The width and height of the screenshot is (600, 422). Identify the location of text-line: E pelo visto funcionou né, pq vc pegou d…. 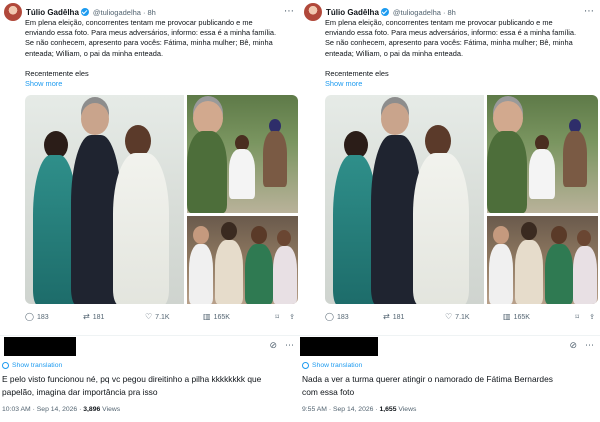
(132, 379).